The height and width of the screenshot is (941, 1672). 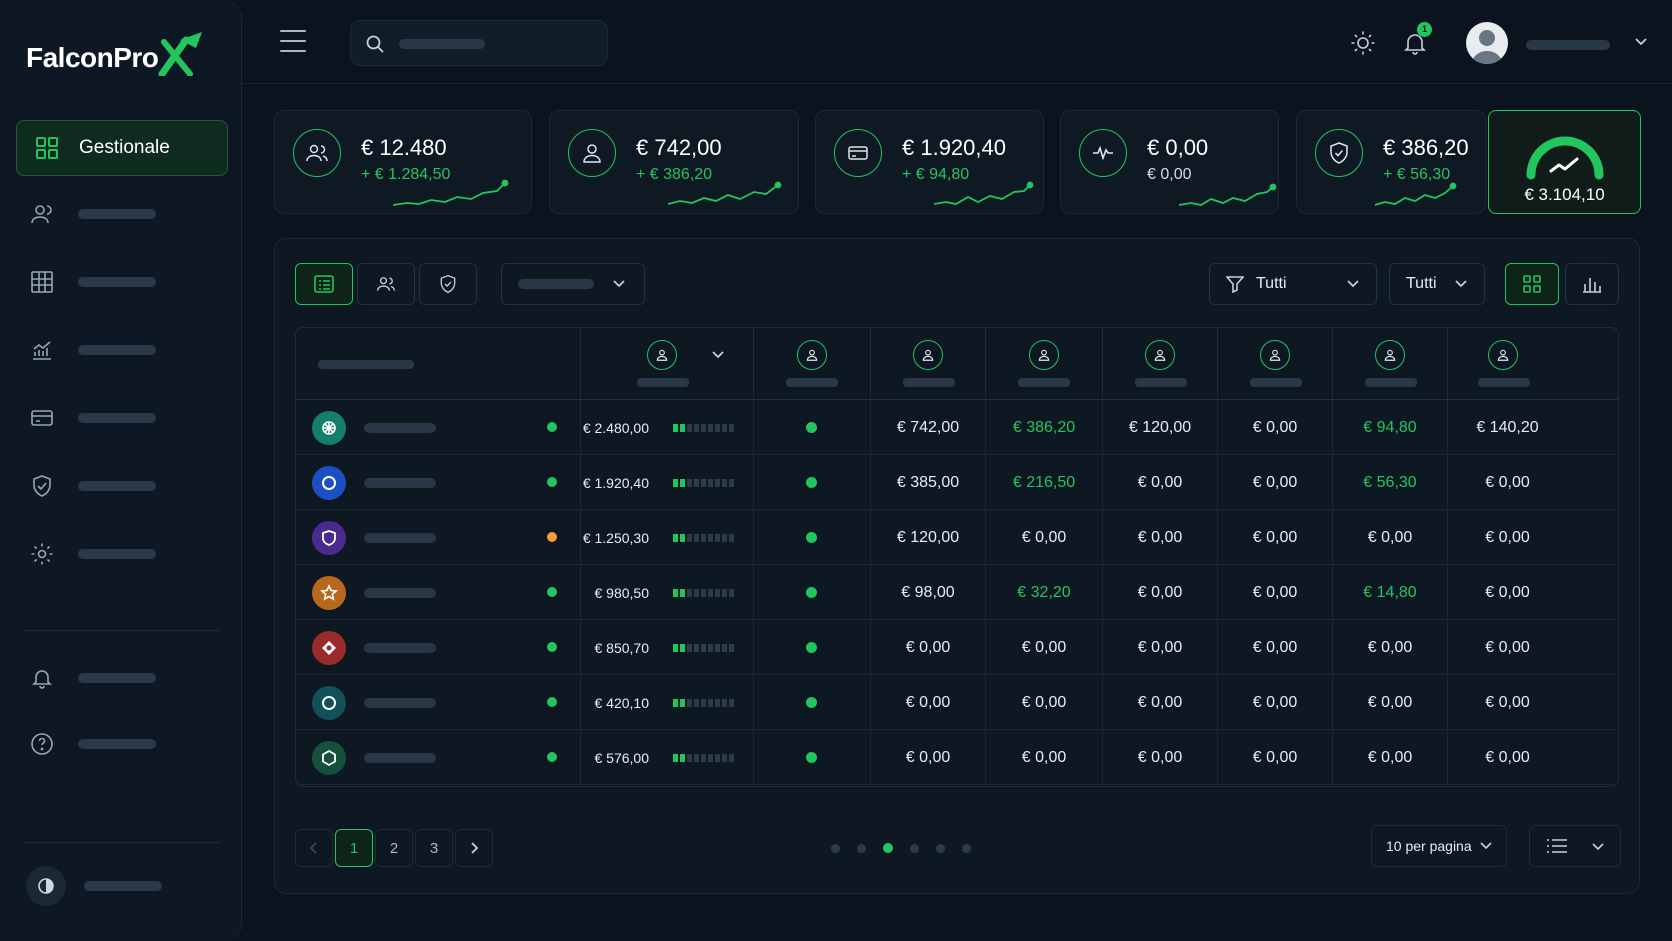 What do you see at coordinates (1429, 846) in the screenshot?
I see `per-page-value: 10 per pagina` at bounding box center [1429, 846].